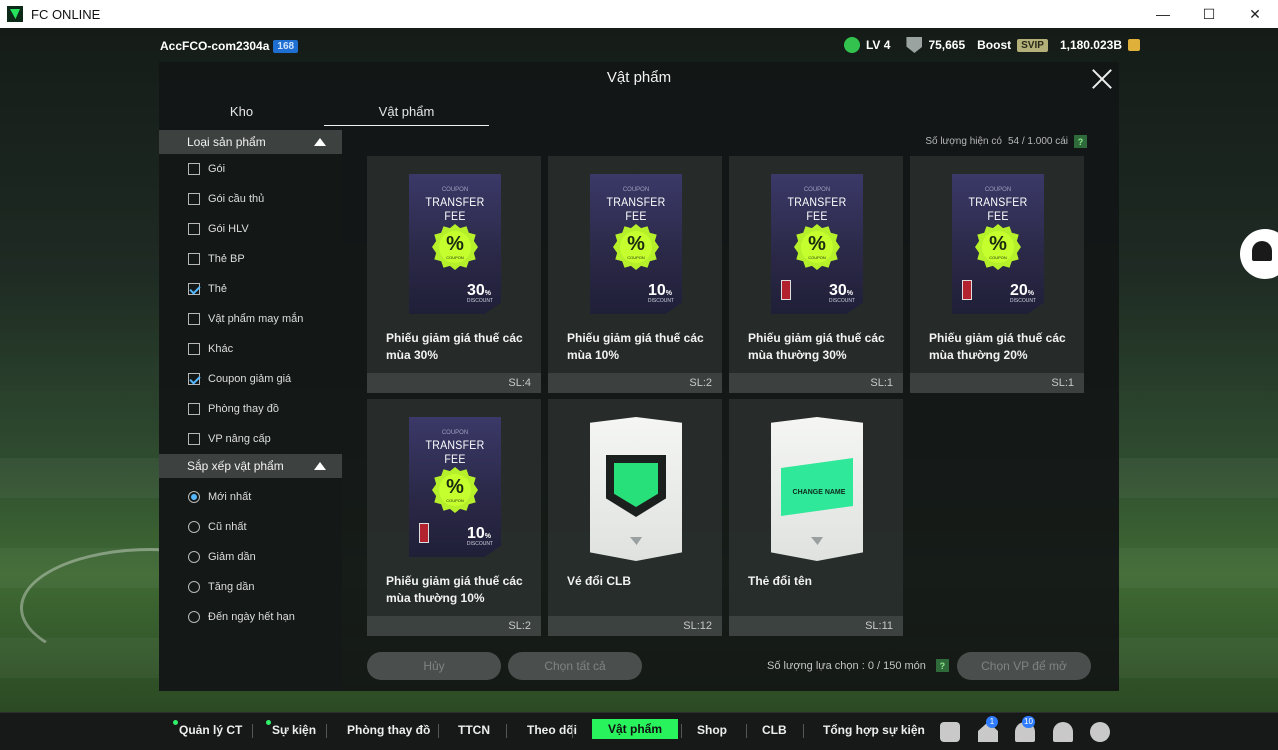 The height and width of the screenshot is (750, 1278). Describe the element at coordinates (1102, 79) in the screenshot. I see `close-icon` at that location.